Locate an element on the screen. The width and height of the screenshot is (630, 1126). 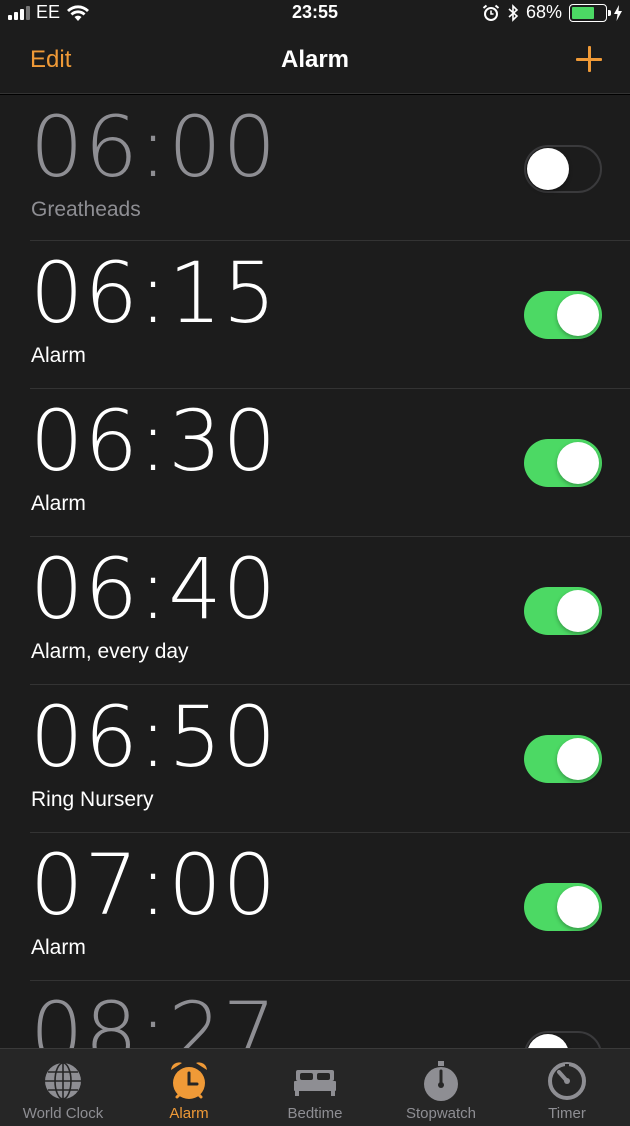
alarm-row: 06:15 Alarm is located at coordinates (330, 315).